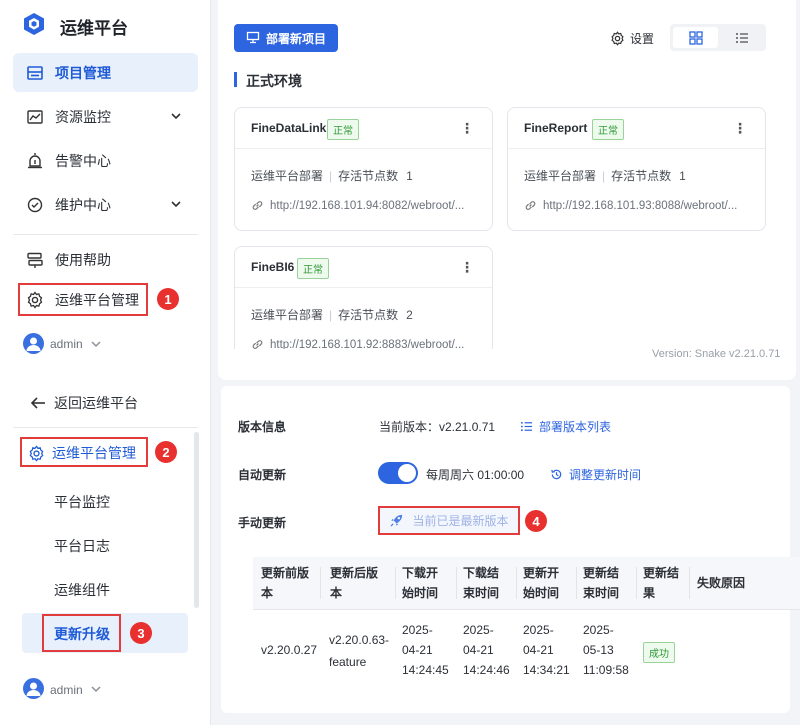 This screenshot has height=725, width=800. Describe the element at coordinates (35, 205) in the screenshot. I see `maintenance-icon` at that location.